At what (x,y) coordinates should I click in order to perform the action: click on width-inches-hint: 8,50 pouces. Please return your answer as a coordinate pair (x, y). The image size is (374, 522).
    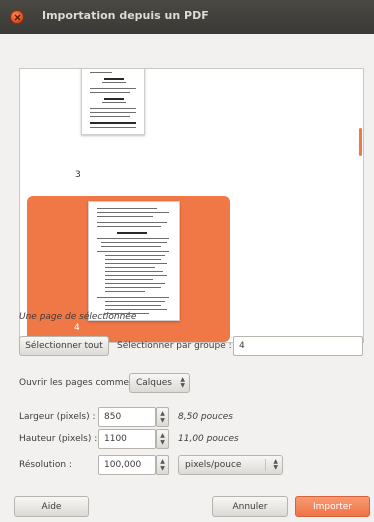
    Looking at the image, I should click on (205, 417).